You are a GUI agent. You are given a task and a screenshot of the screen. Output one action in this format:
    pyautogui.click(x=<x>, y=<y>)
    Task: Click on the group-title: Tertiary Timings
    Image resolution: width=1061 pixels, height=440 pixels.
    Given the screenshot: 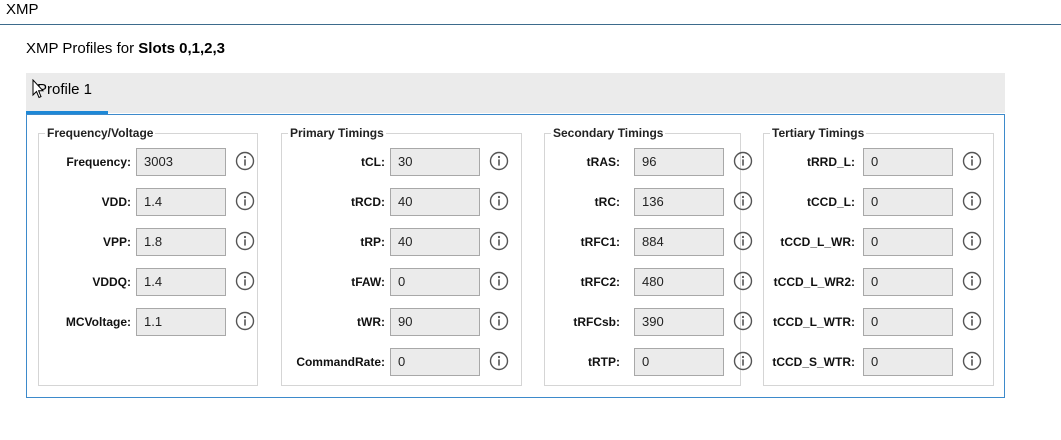 What is the action you would take?
    pyautogui.click(x=818, y=133)
    